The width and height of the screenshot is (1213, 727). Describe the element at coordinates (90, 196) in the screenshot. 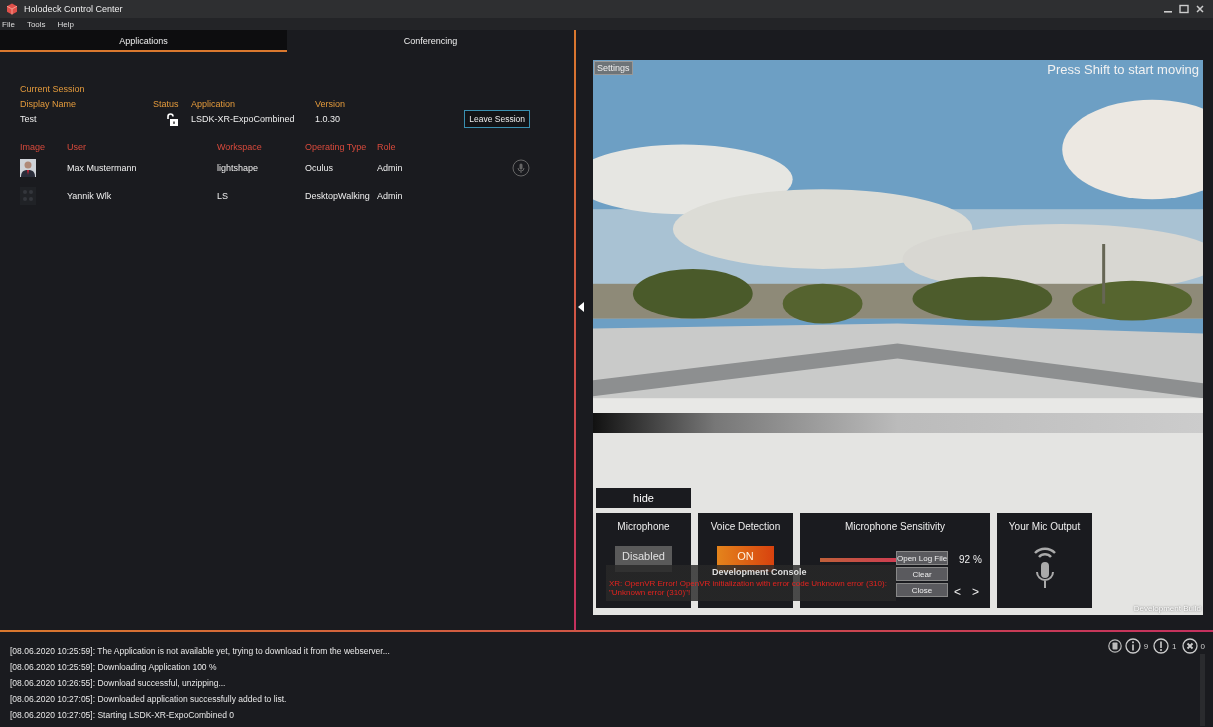

I see `table-cell-text: Yannik Wlk` at that location.